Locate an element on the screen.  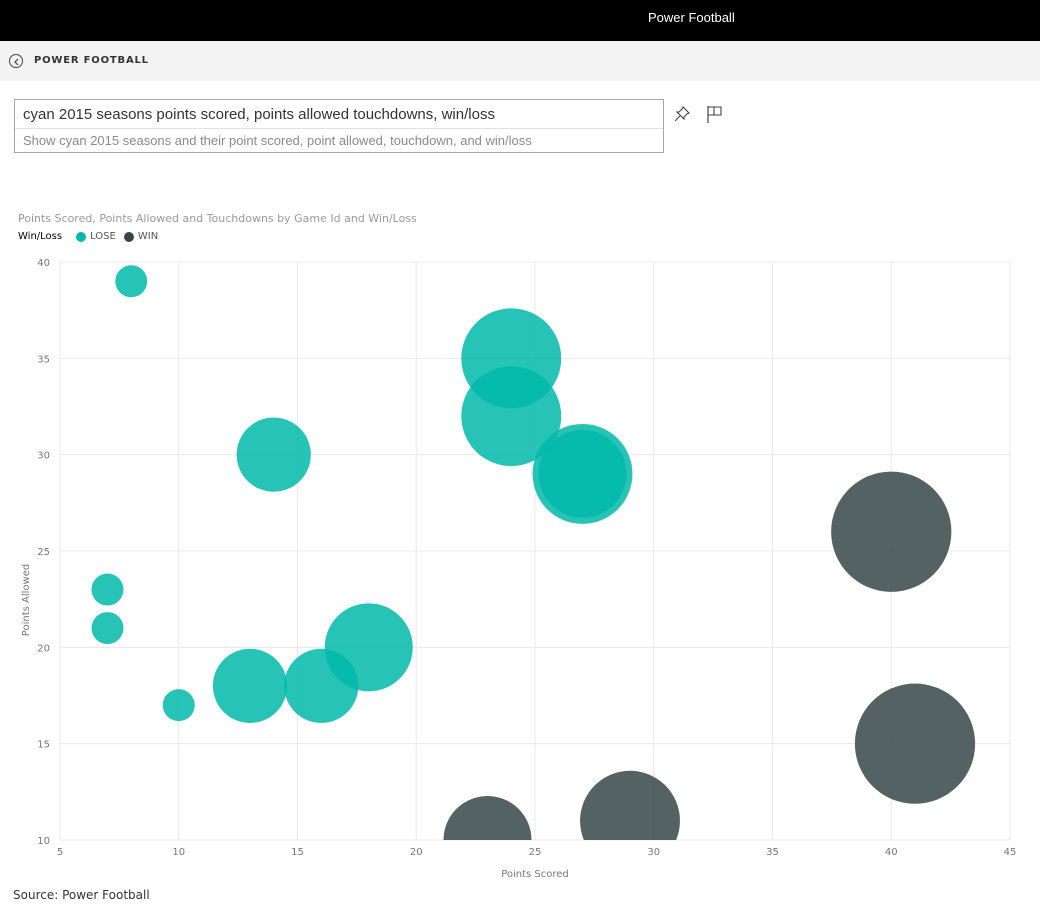
legend-label-win: WIN is located at coordinates (148, 236).